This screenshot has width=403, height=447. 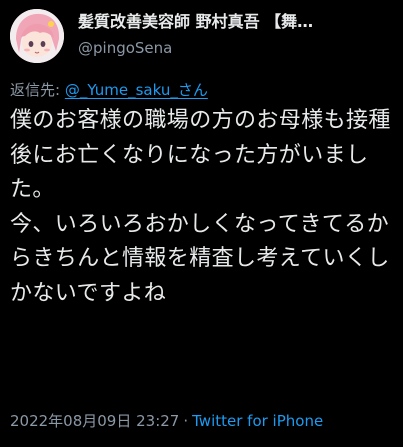 What do you see at coordinates (136, 90) in the screenshot?
I see `reply-mention-link: @_Yume_saku_さん` at bounding box center [136, 90].